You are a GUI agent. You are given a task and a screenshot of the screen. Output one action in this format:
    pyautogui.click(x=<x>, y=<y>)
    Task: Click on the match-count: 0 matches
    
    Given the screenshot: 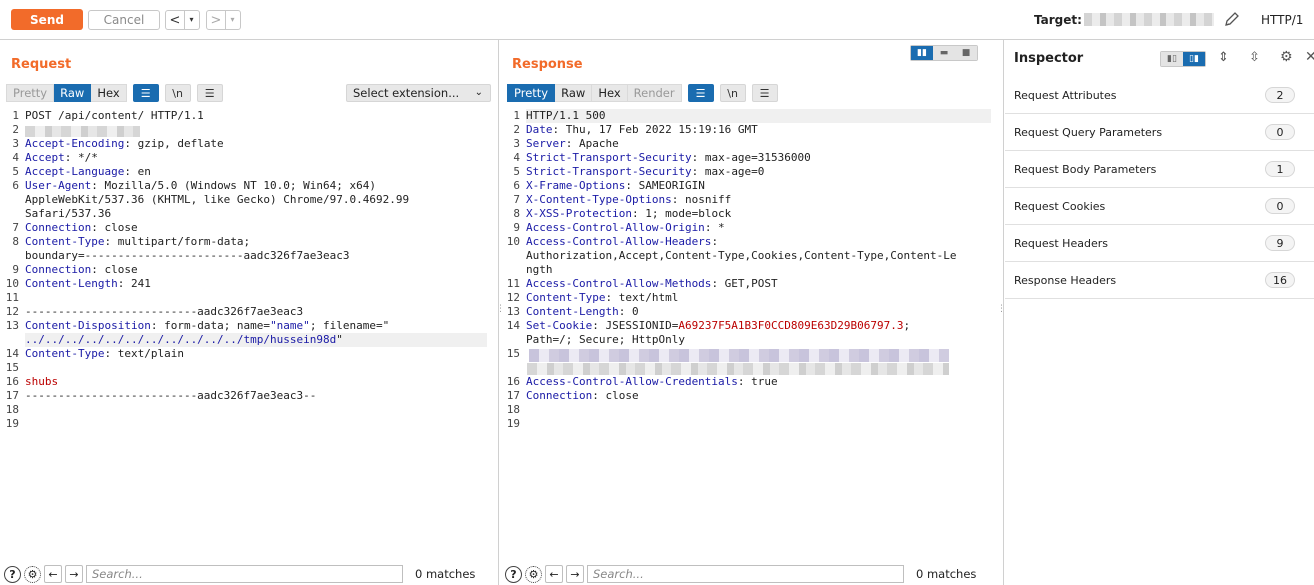 What is the action you would take?
    pyautogui.click(x=445, y=574)
    